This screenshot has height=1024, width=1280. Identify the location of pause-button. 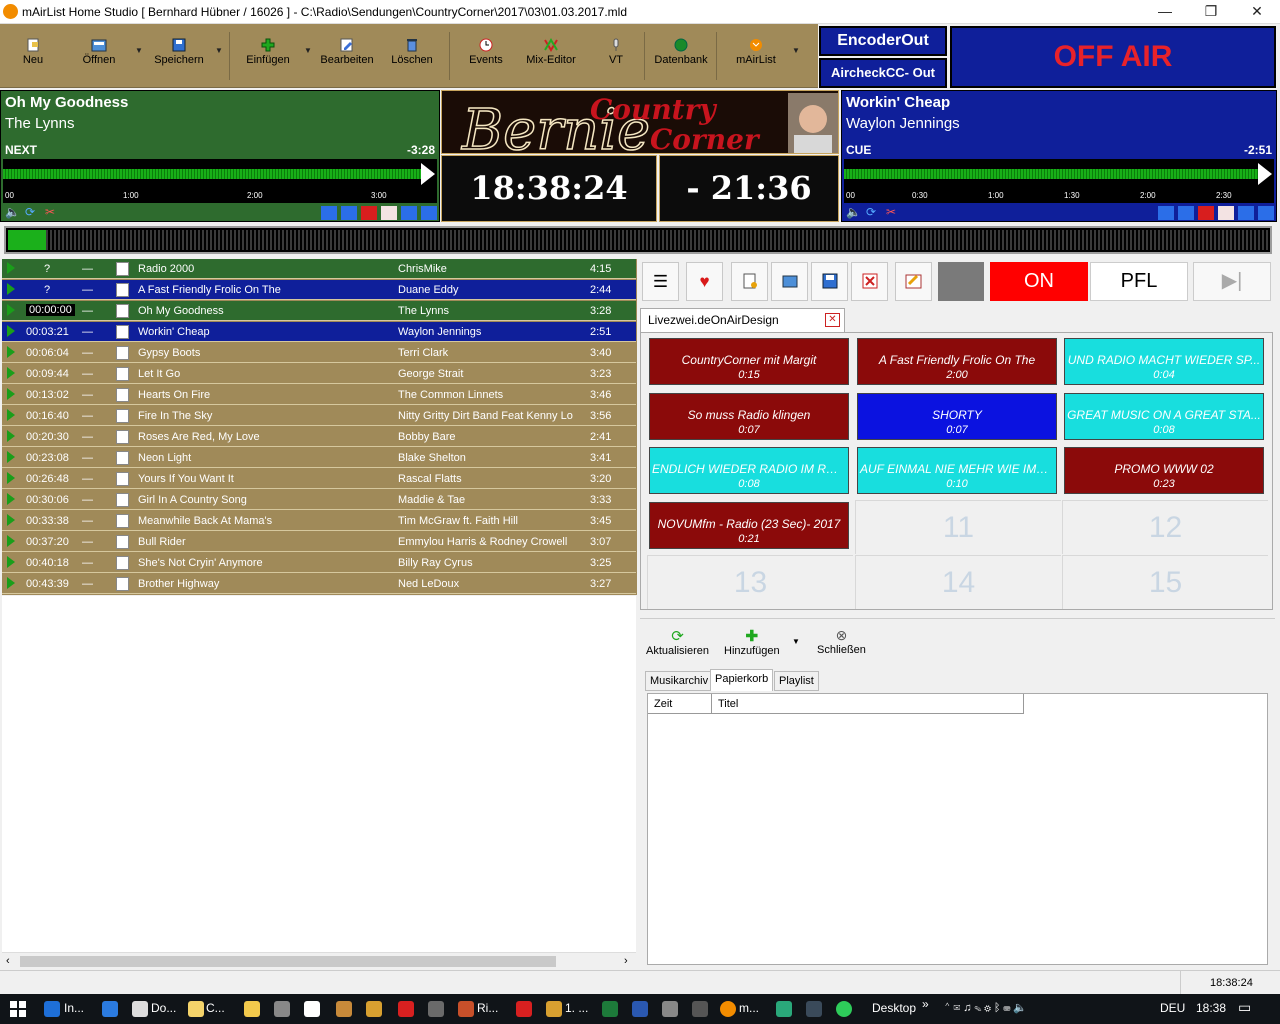
(1246, 213).